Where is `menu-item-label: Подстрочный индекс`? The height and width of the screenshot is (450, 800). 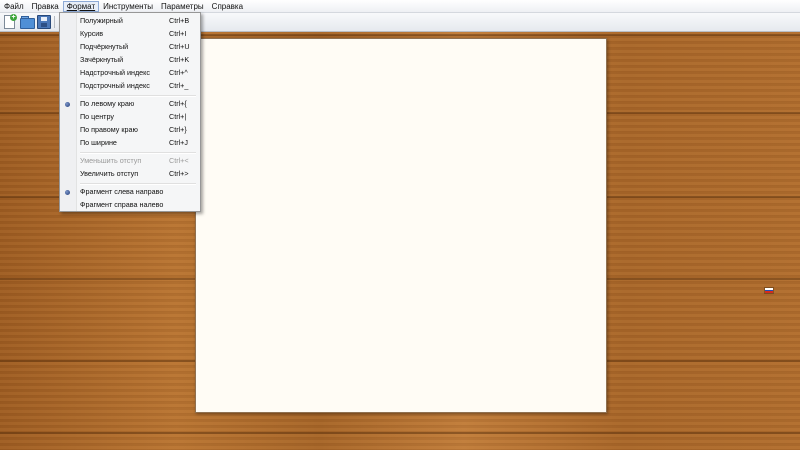
menu-item-label: Подстрочный индекс is located at coordinates (115, 85).